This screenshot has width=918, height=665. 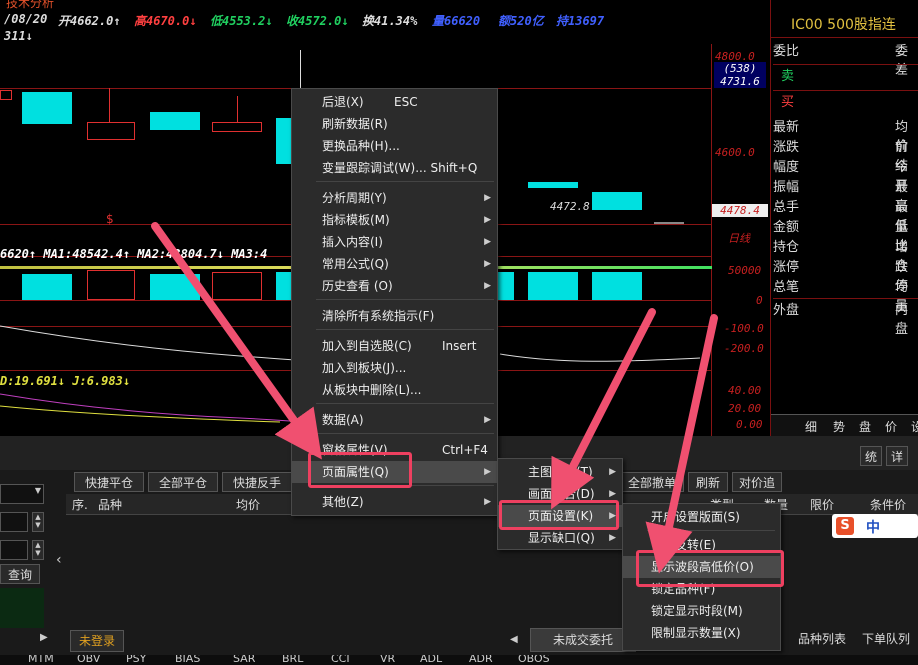 I want to click on menu-item: 分析周期(Y) ▶, so click(x=394, y=198).